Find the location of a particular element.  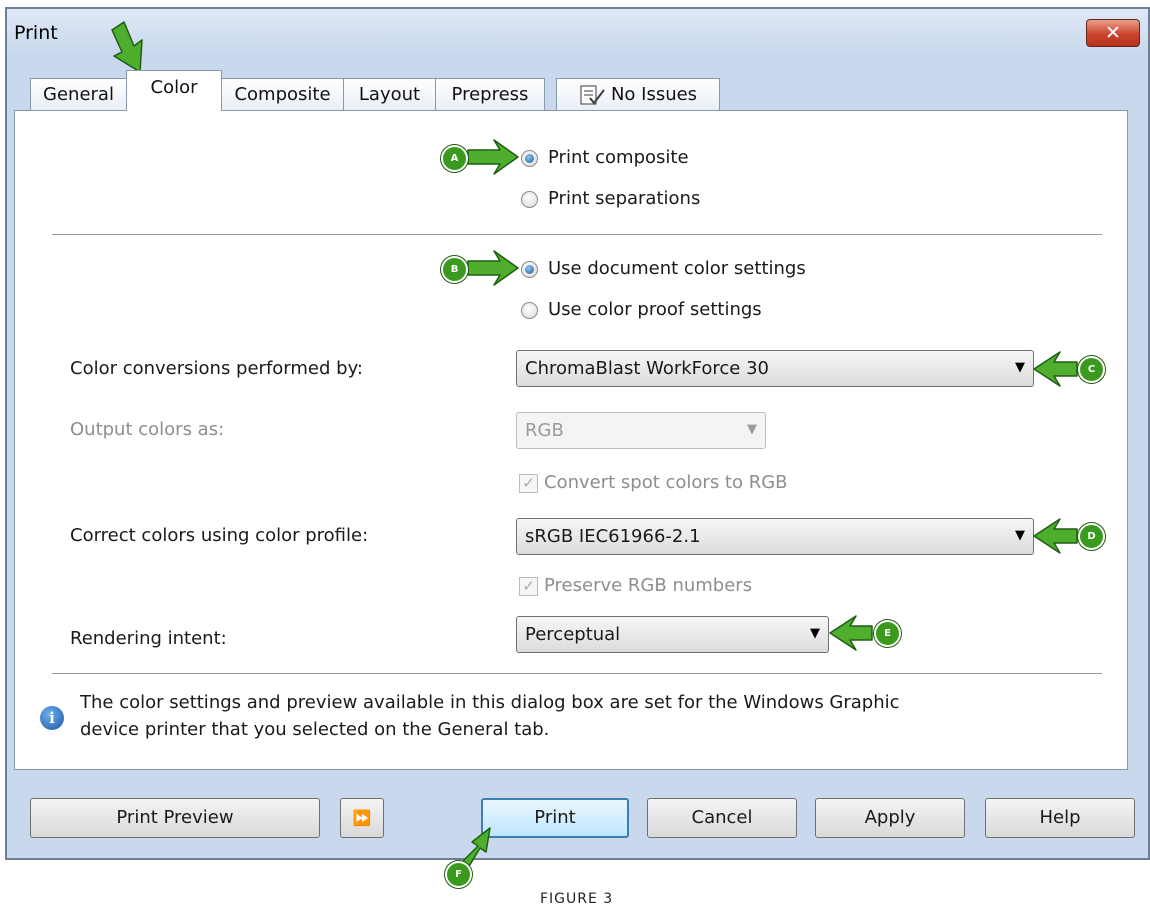

callout-b: B is located at coordinates (454, 269).